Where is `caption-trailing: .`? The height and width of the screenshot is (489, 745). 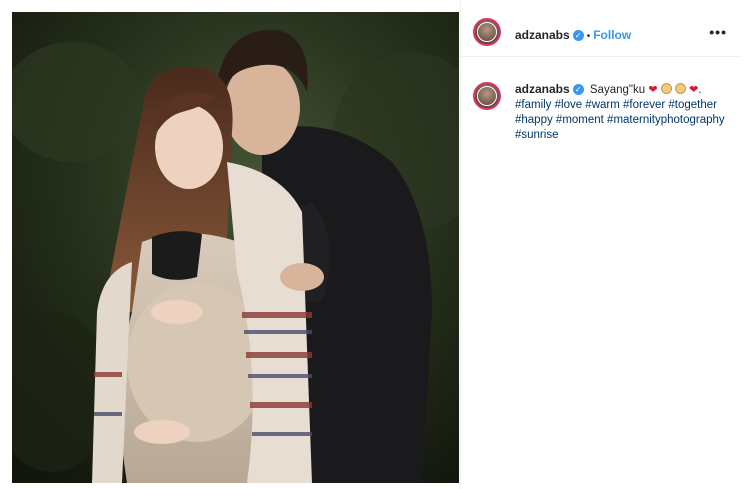
caption-trailing: . is located at coordinates (700, 90).